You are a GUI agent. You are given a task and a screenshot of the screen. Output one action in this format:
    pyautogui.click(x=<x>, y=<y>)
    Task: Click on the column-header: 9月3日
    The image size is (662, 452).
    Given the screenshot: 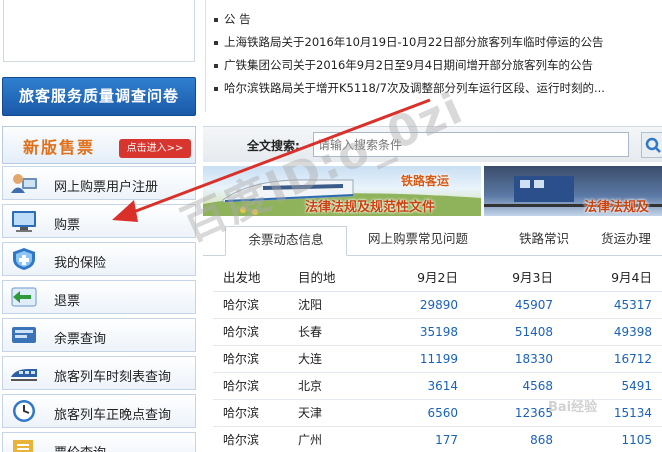 What is the action you would take?
    pyautogui.click(x=515, y=277)
    